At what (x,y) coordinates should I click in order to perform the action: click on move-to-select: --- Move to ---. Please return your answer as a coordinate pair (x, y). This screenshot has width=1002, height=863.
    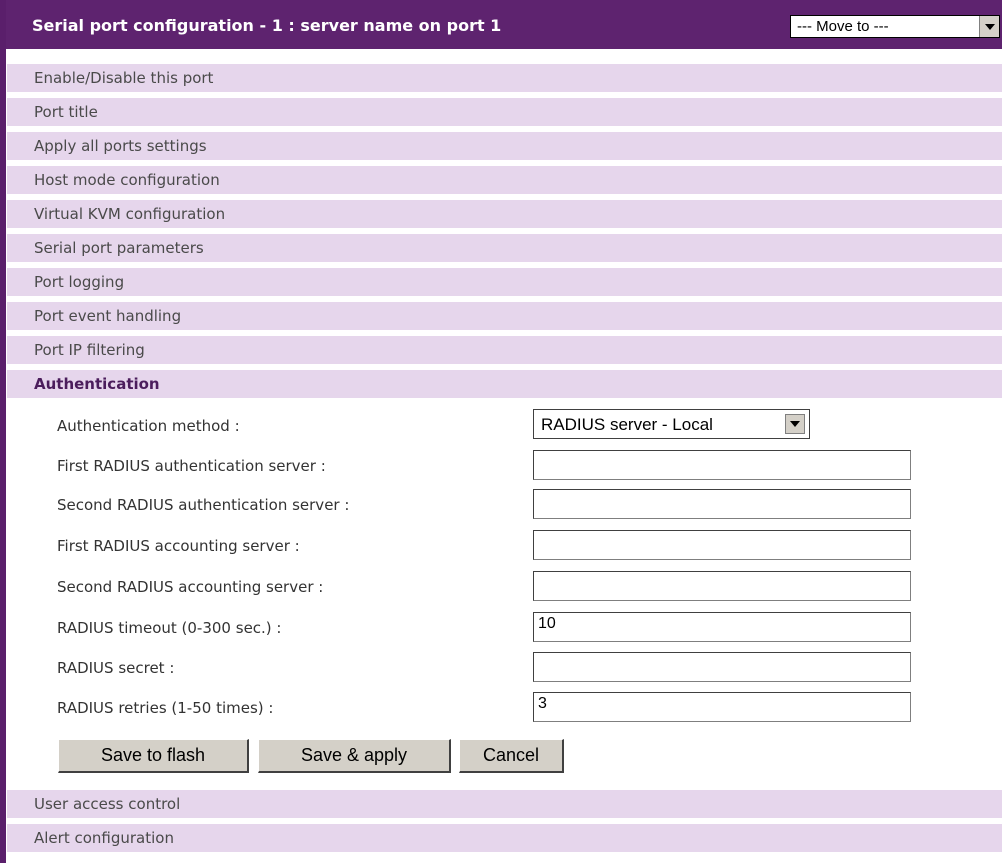
    Looking at the image, I should click on (895, 26).